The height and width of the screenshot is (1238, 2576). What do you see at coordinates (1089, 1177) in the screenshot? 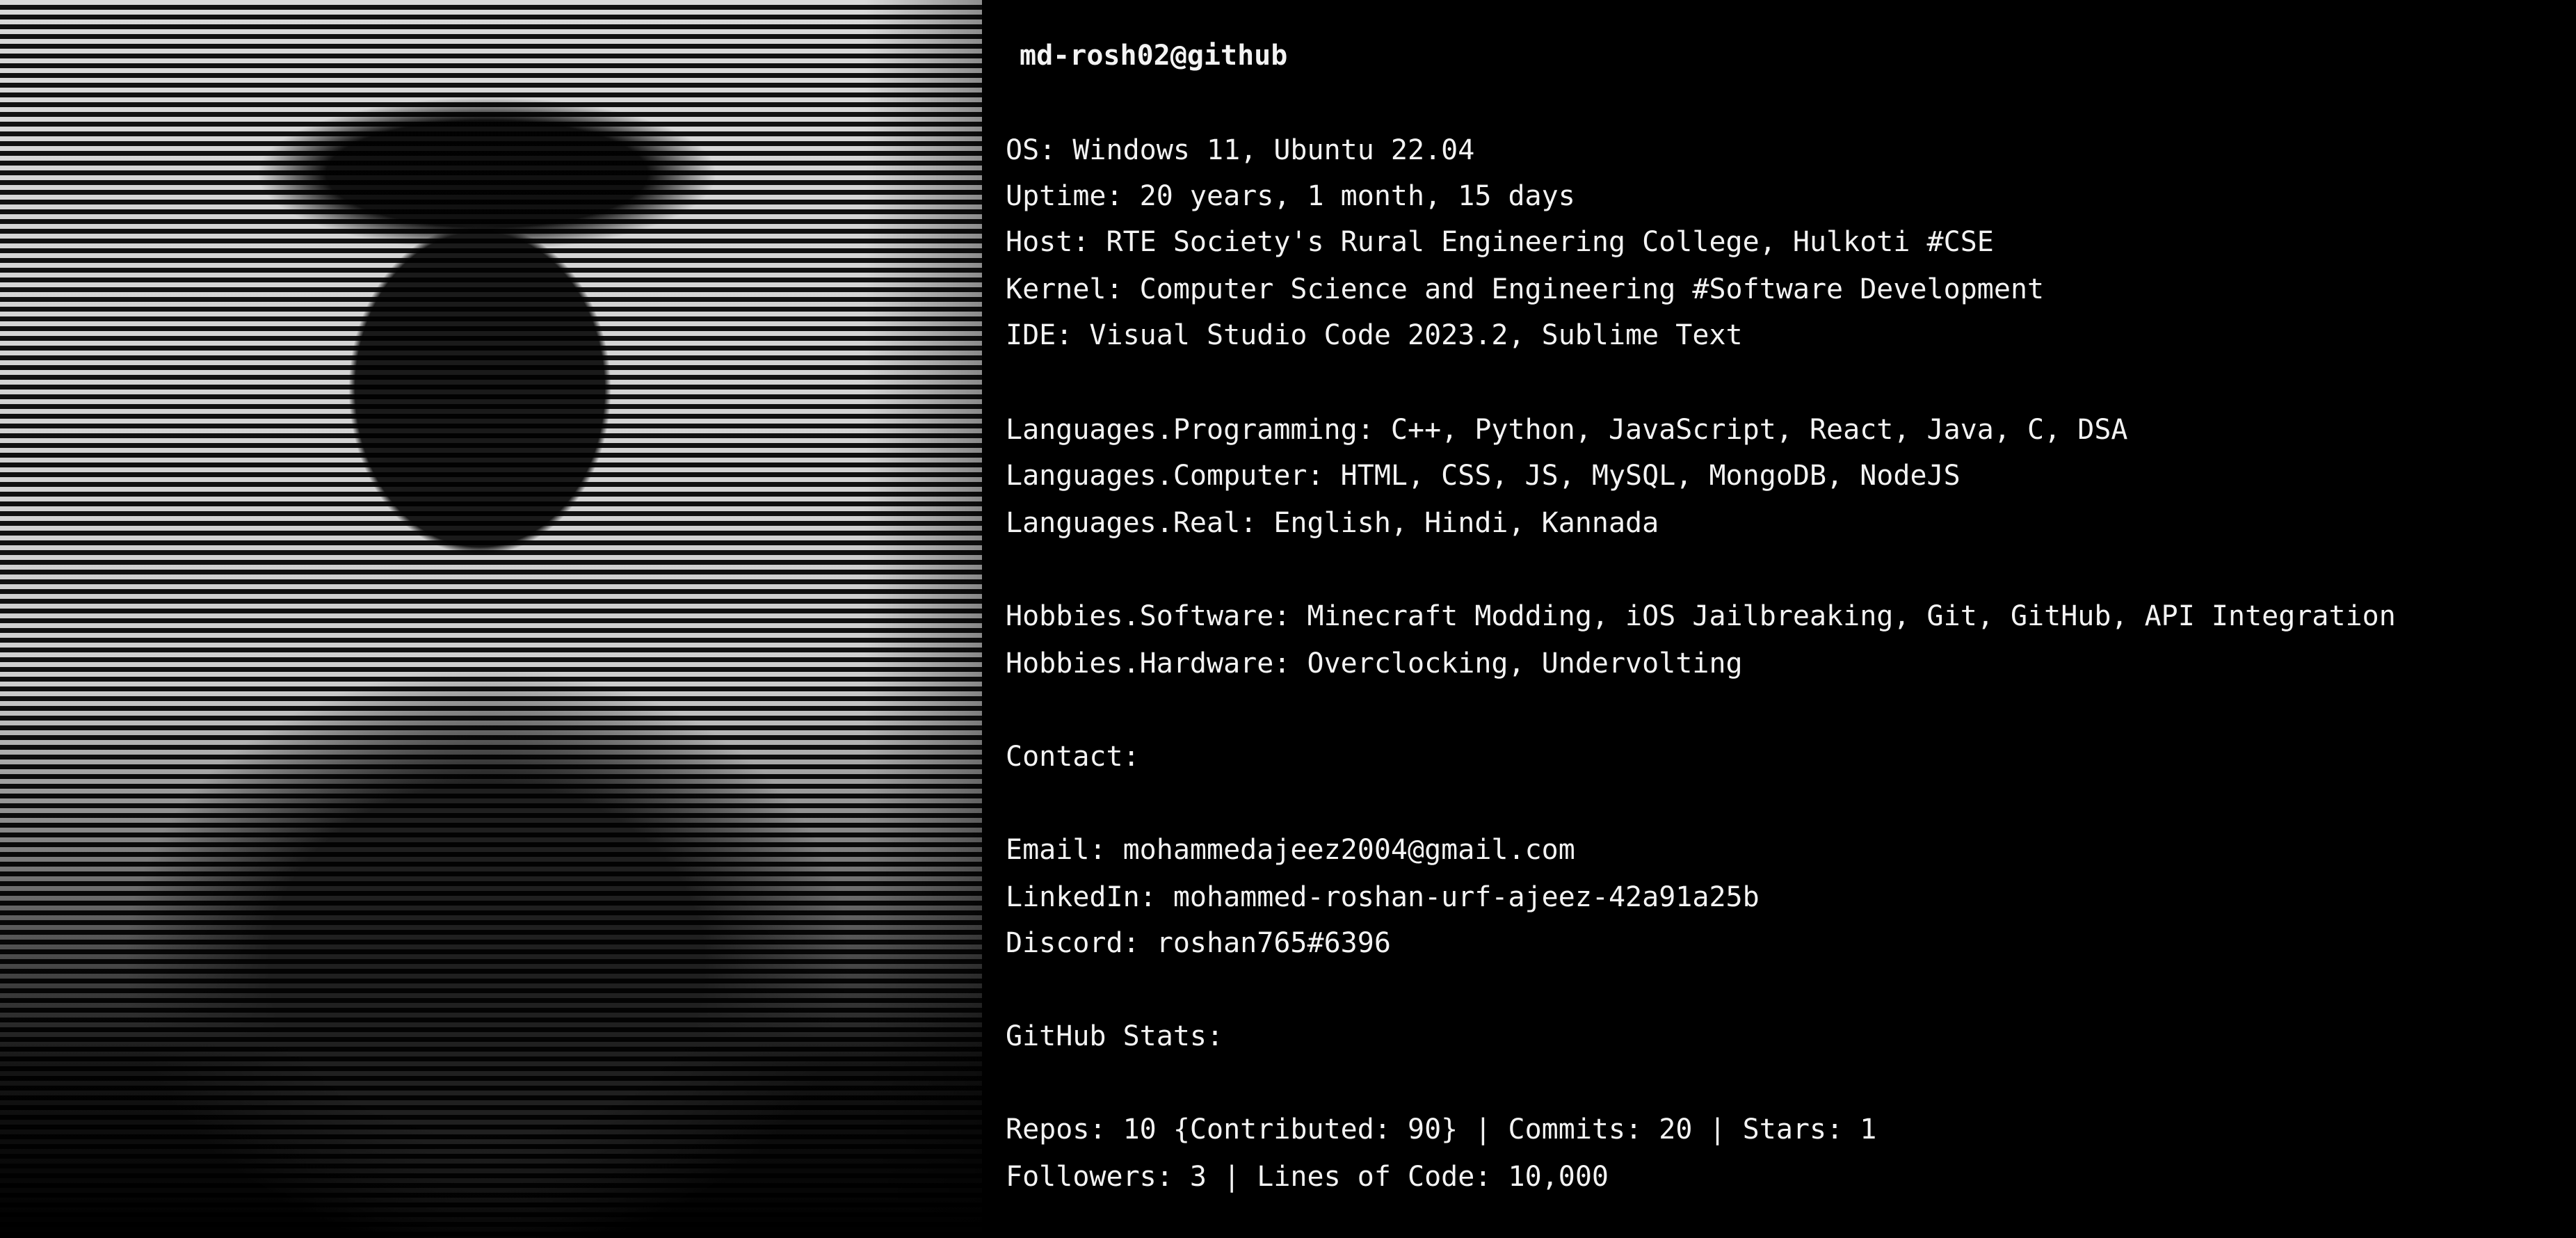
I see `stat-key: Followers:` at bounding box center [1089, 1177].